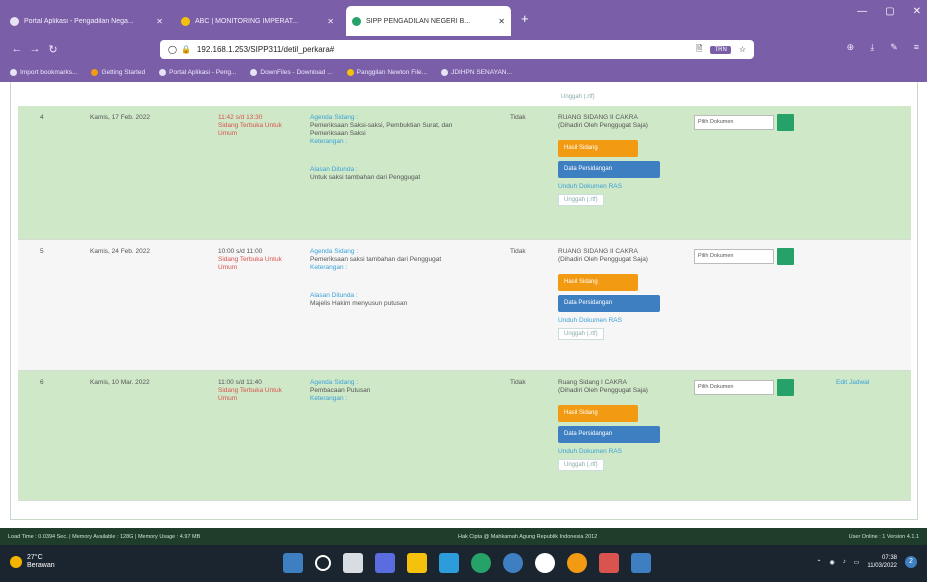 This screenshot has width=927, height=582. I want to click on reload-icon: ↻, so click(53, 49).